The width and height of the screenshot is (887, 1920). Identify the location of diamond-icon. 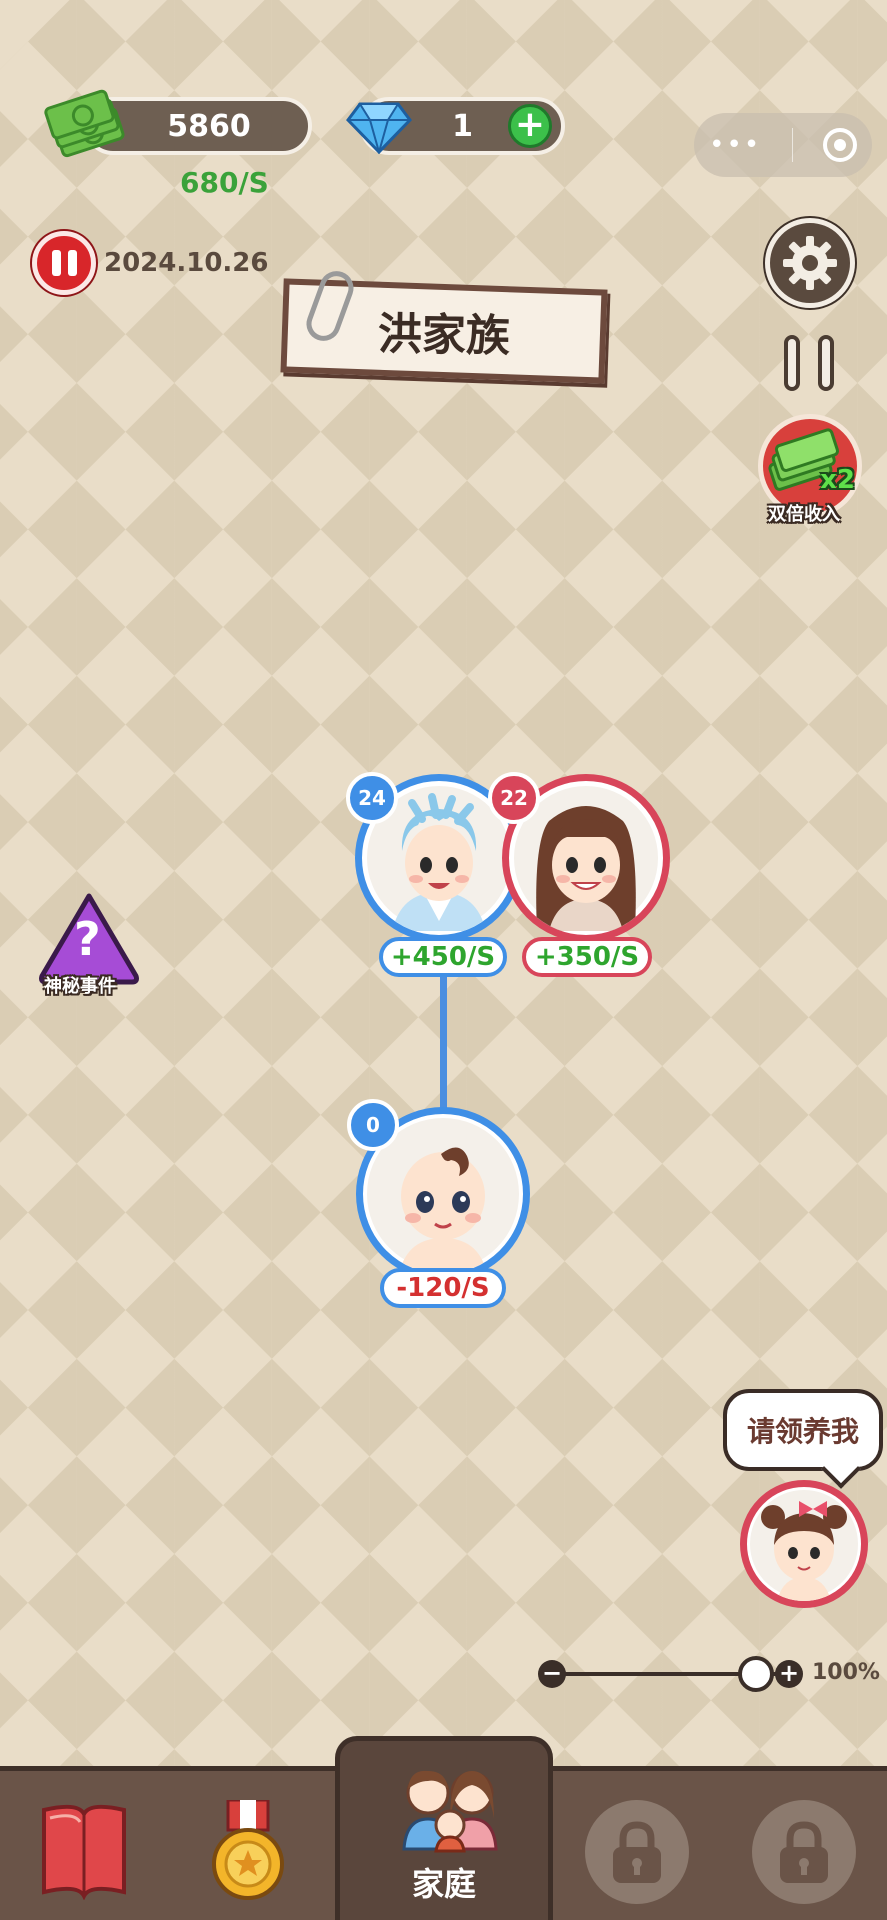
(379, 128).